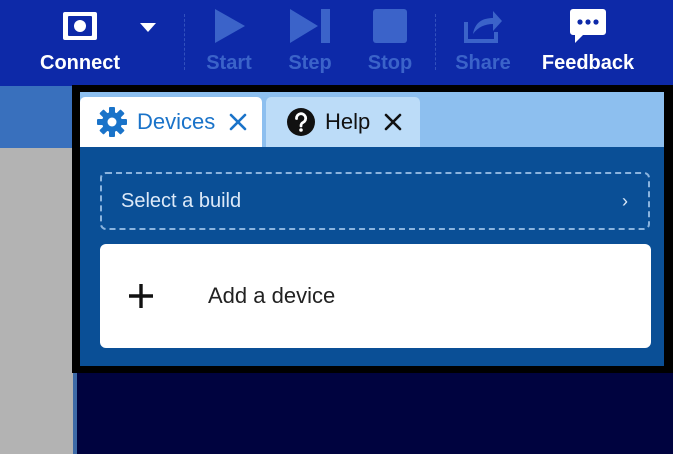  I want to click on stop-label: Stop, so click(390, 63).